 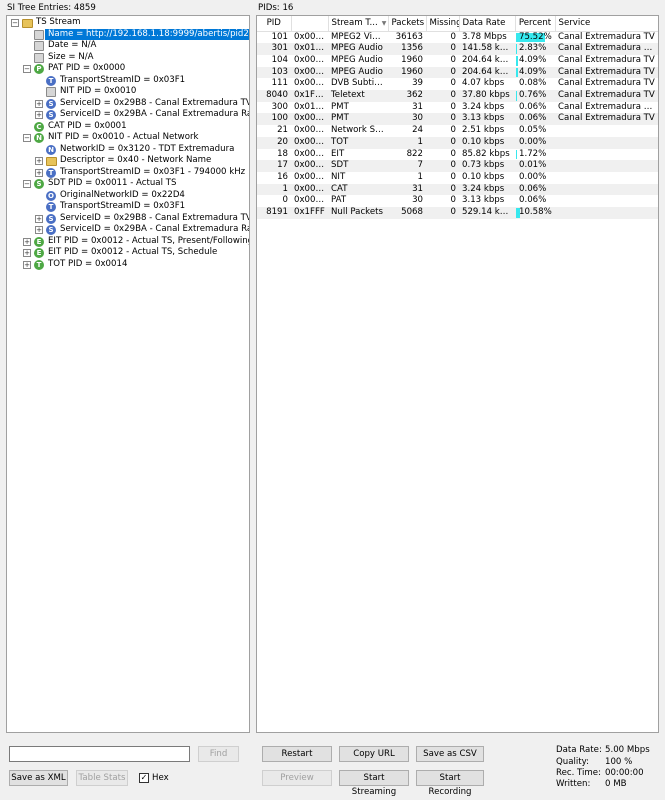 I want to click on tree-item: − P PAT PID = 0x0000, so click(x=127, y=69).